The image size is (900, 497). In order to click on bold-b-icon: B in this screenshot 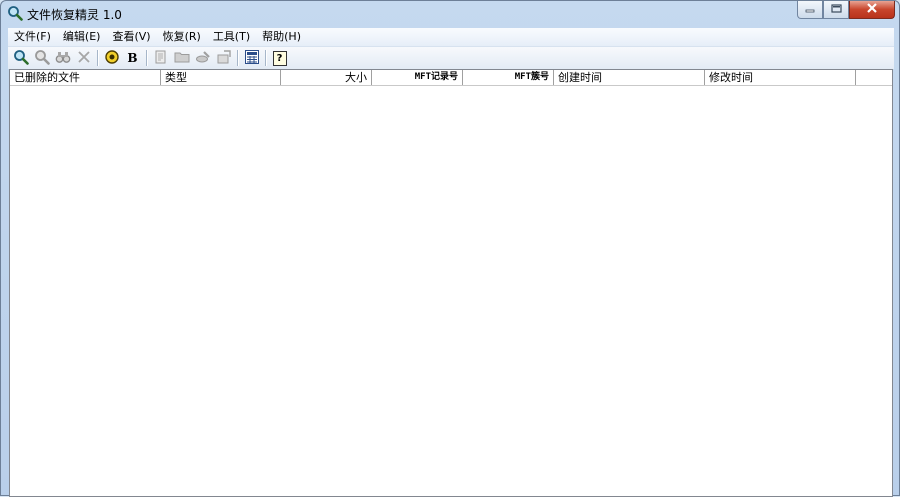, I will do `click(132, 58)`.